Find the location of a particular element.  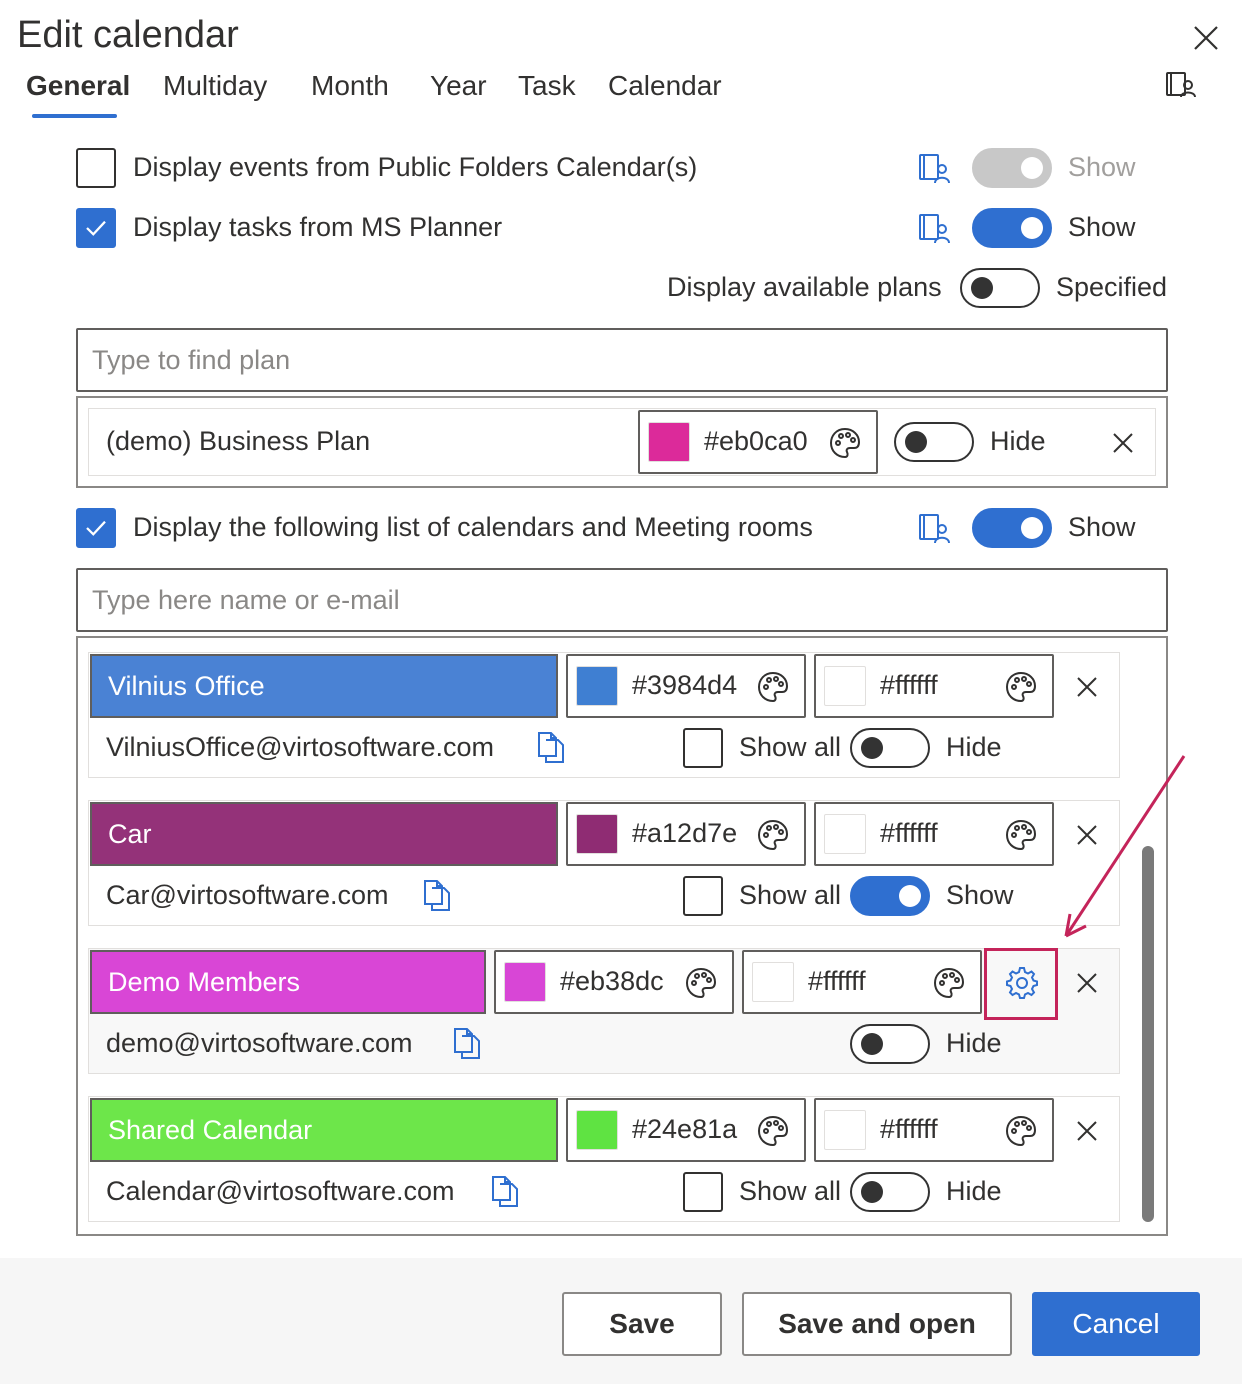

tab-multiday: Multiday is located at coordinates (215, 86).